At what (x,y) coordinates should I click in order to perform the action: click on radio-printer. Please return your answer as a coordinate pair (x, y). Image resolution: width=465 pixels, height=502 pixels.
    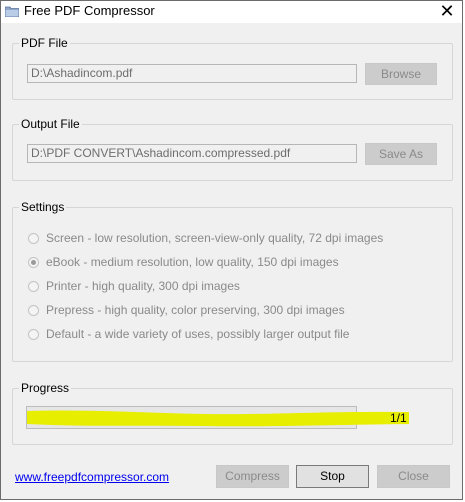
    Looking at the image, I should click on (33, 286).